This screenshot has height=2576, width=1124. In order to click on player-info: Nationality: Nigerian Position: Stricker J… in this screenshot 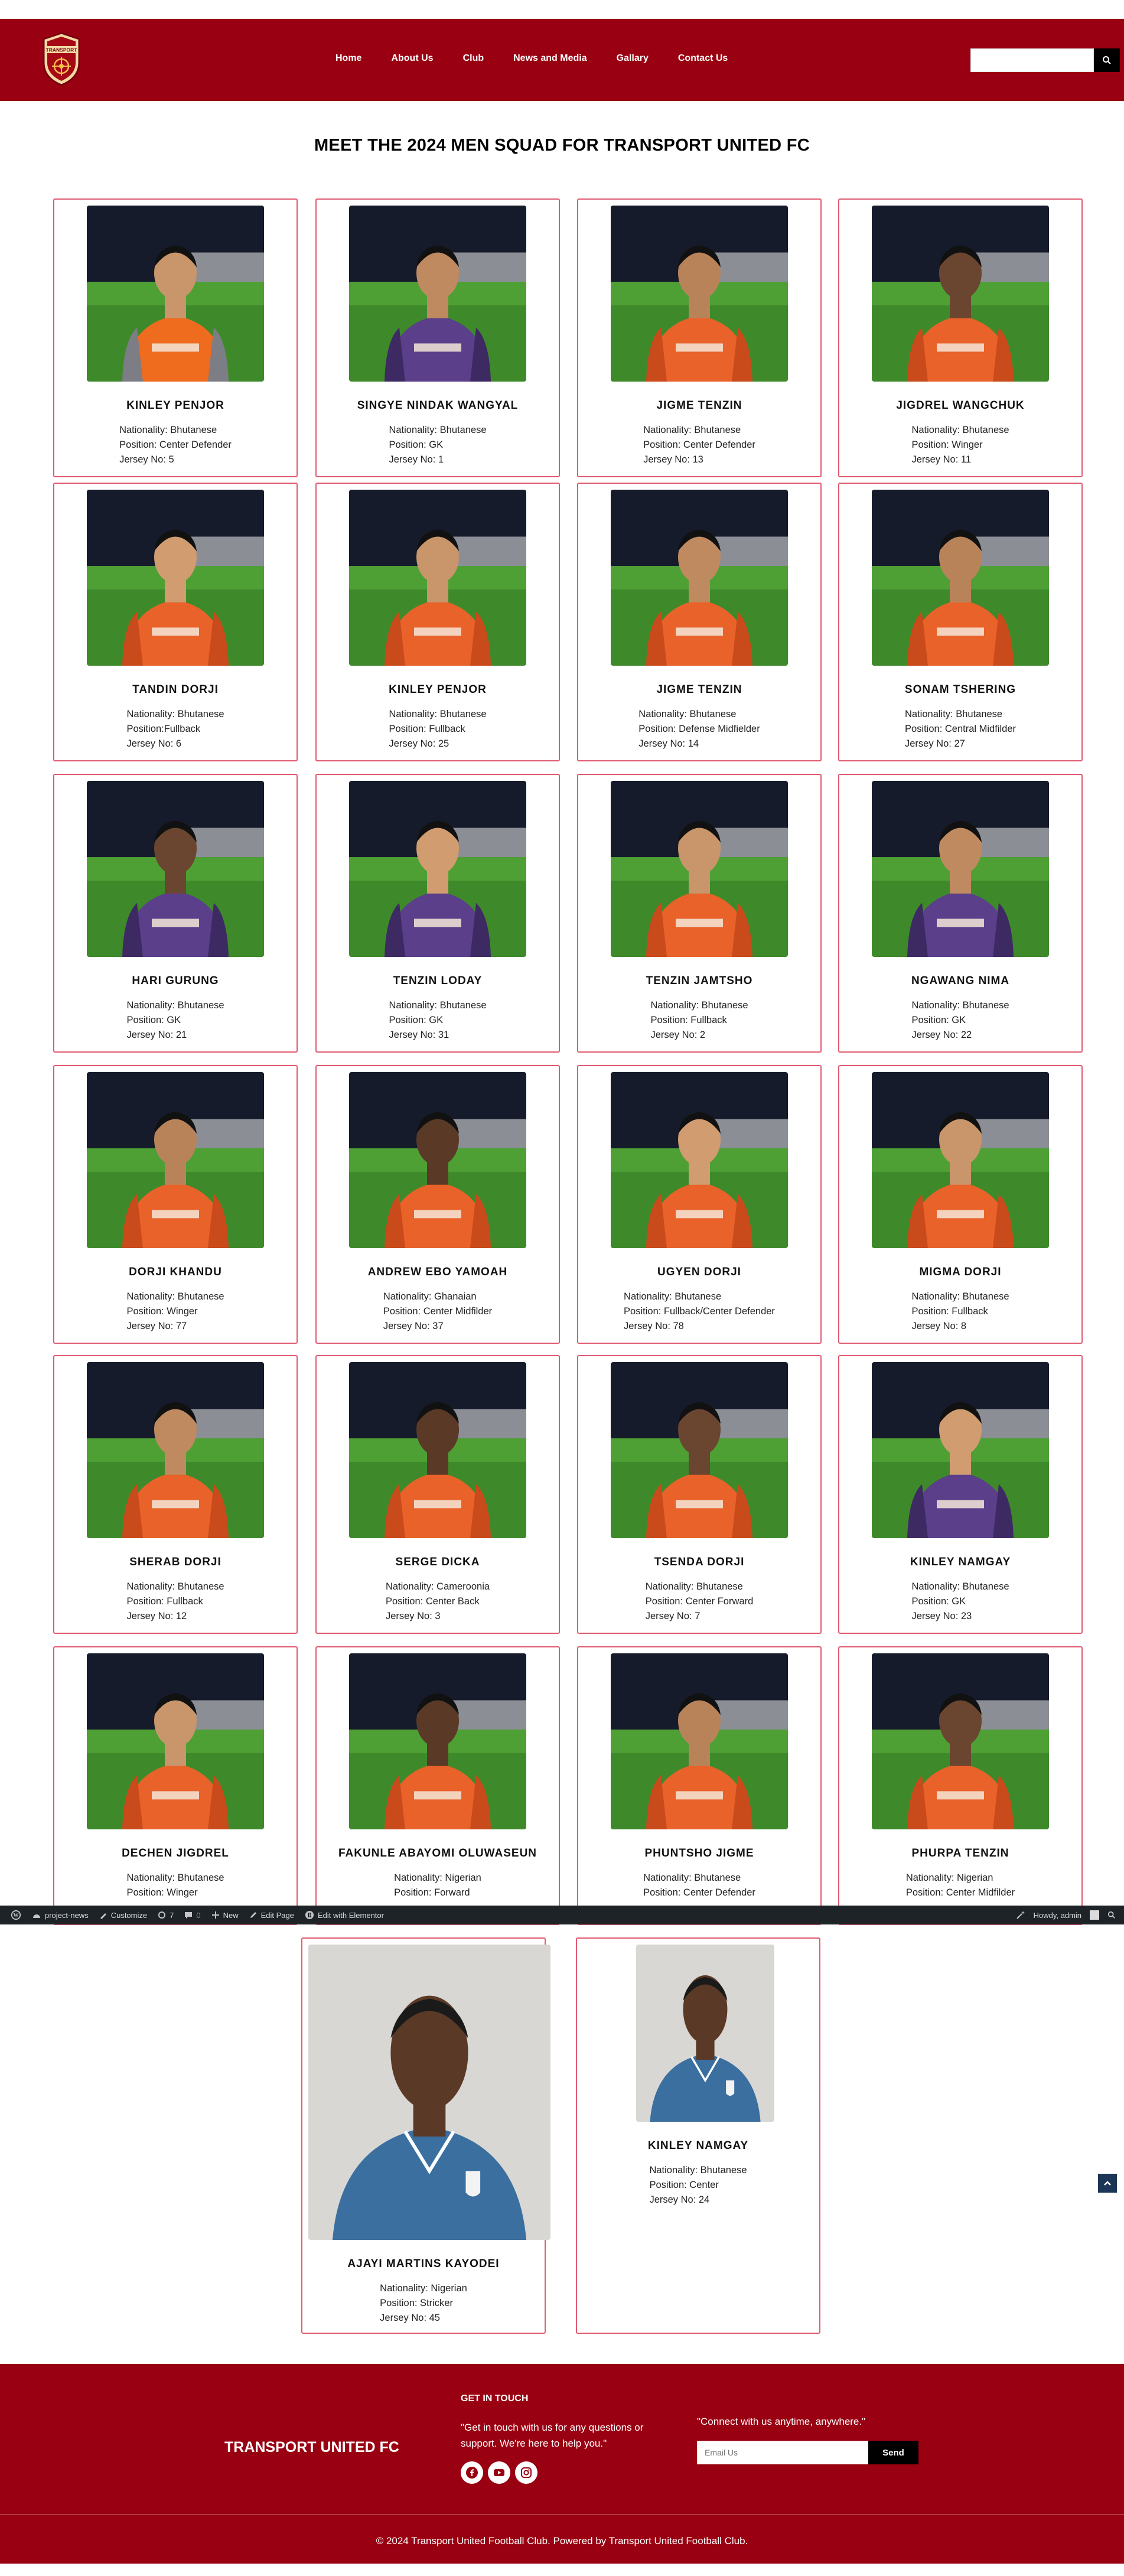, I will do `click(423, 2303)`.